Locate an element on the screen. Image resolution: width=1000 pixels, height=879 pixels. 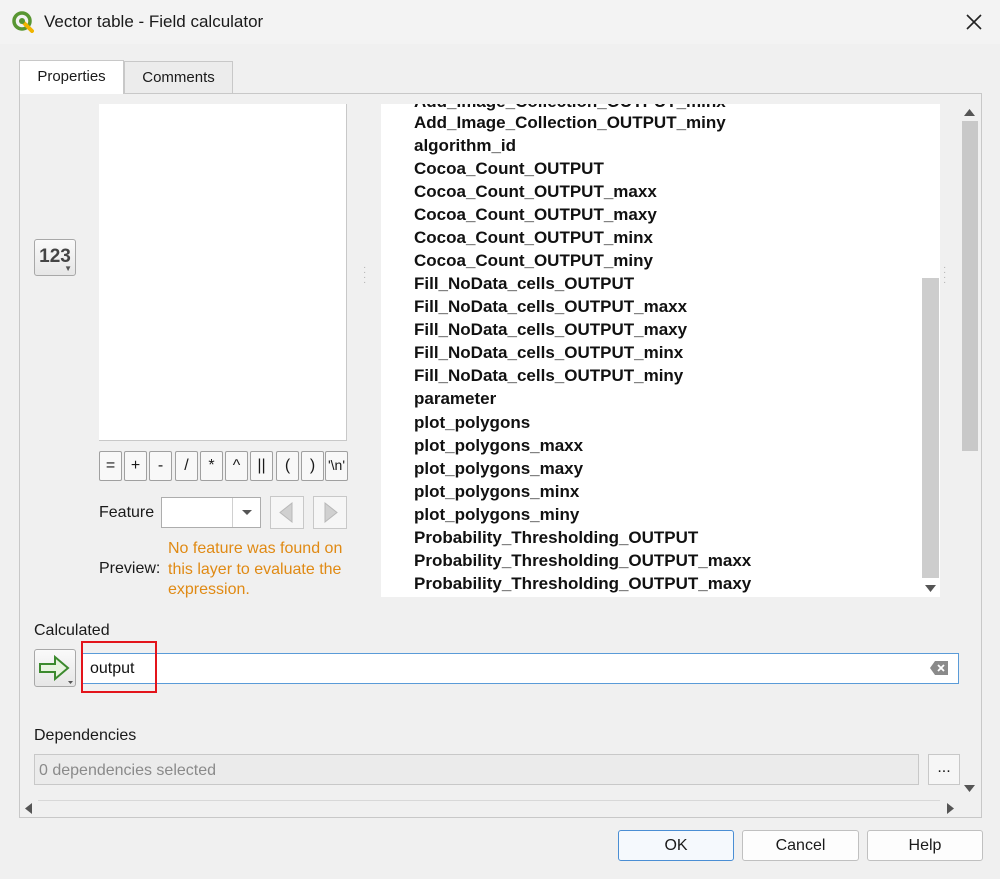
operator-multiply-button: * is located at coordinates (211, 466).